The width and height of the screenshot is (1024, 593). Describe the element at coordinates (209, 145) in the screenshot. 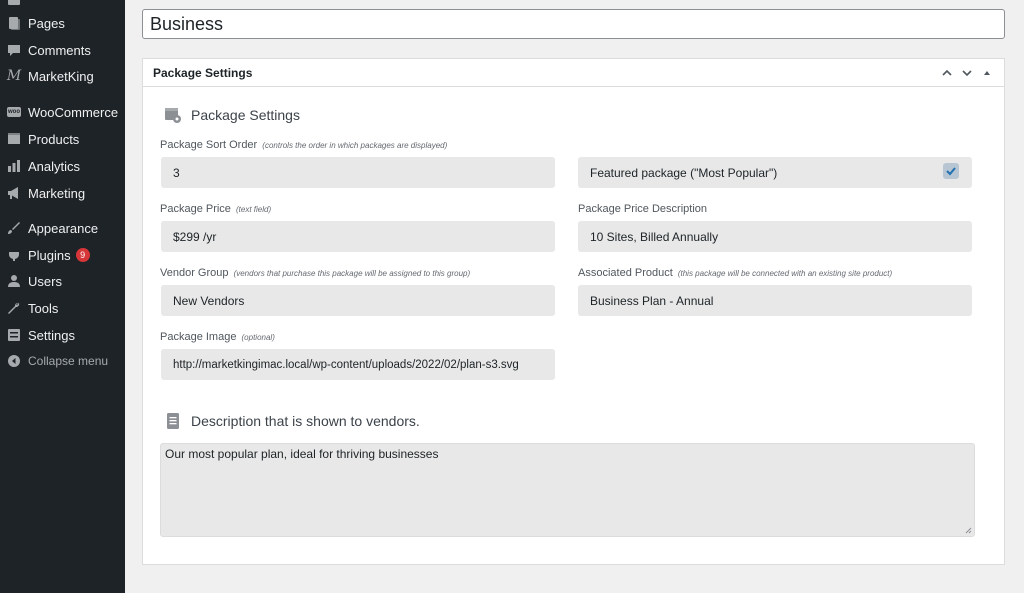

I see `label-text: Package Sort Order` at that location.